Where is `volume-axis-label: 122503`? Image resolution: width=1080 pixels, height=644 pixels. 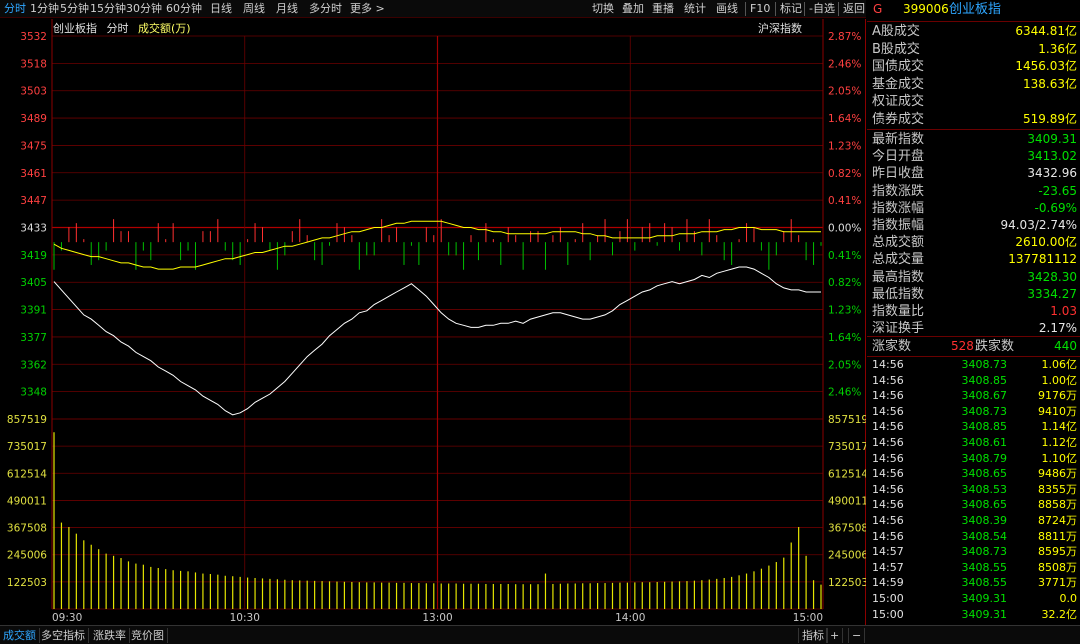
volume-axis-label: 122503 is located at coordinates (27, 583).